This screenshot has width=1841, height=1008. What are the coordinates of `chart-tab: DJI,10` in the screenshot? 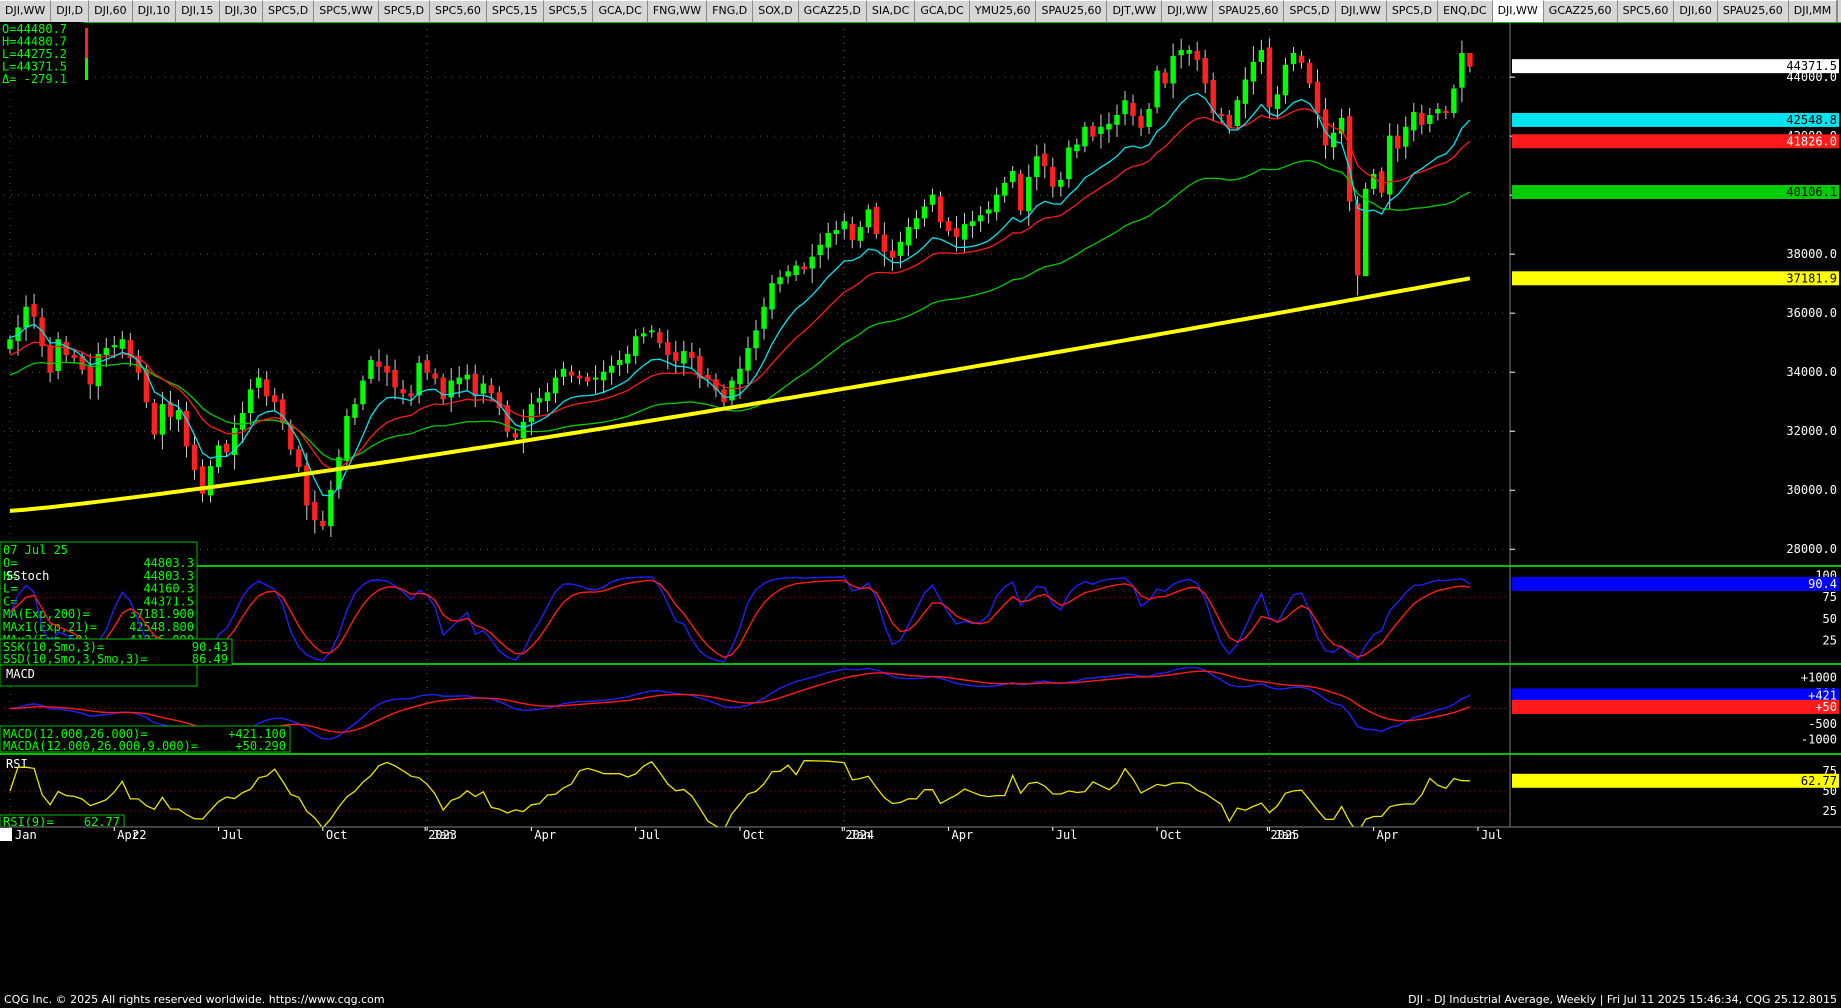 It's located at (154, 11).